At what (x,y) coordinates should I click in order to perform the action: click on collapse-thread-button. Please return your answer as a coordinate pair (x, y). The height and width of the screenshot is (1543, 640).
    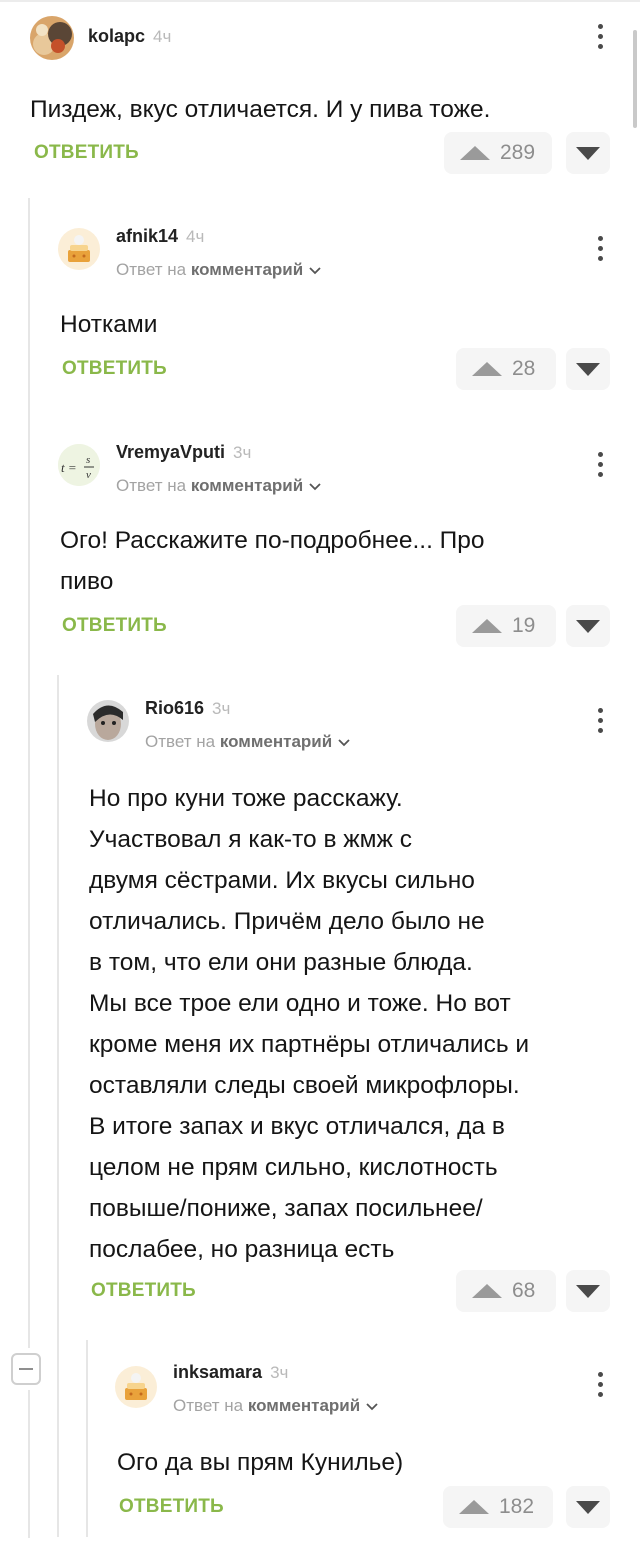
    Looking at the image, I should click on (26, 1369).